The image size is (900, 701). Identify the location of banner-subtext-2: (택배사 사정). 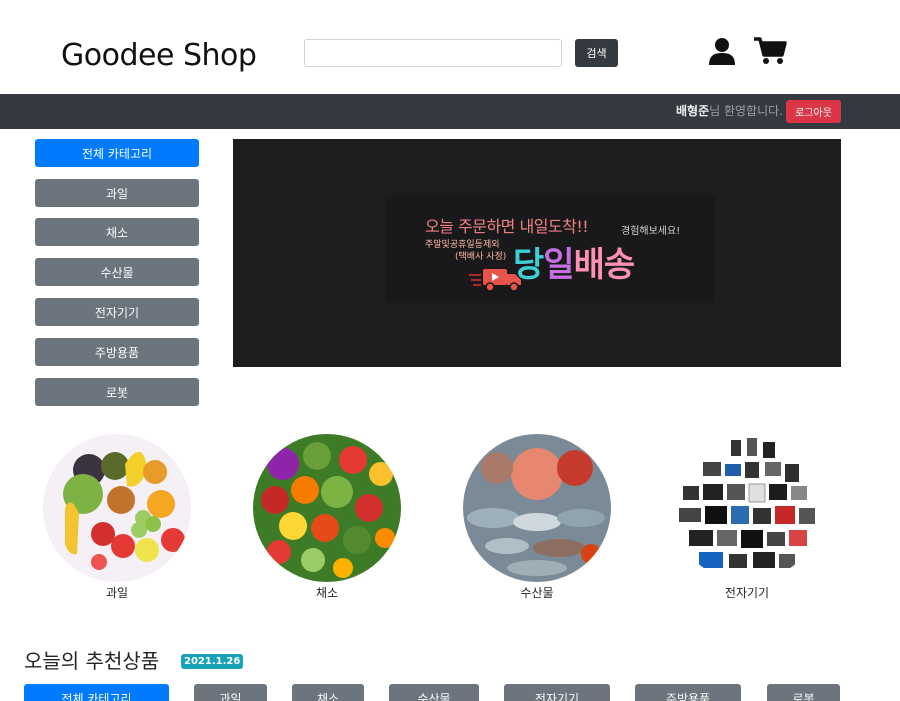
(481, 257).